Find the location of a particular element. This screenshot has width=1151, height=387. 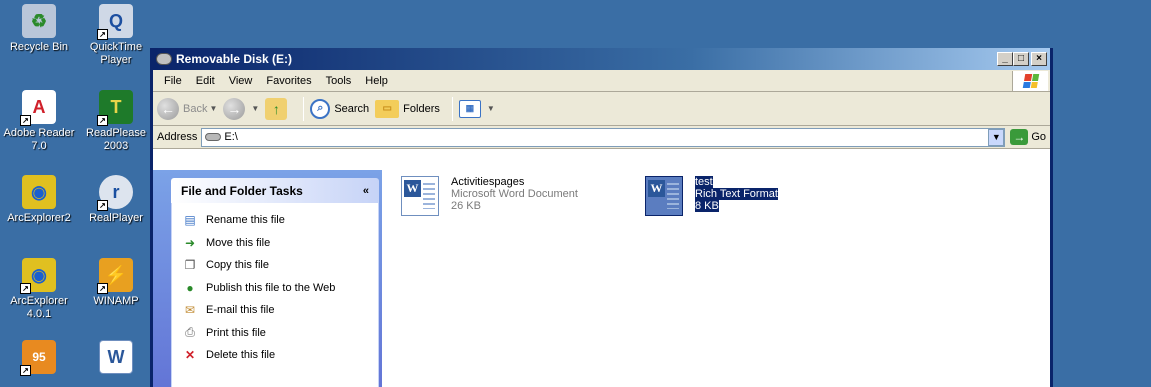

menu-view: View is located at coordinates (241, 81).